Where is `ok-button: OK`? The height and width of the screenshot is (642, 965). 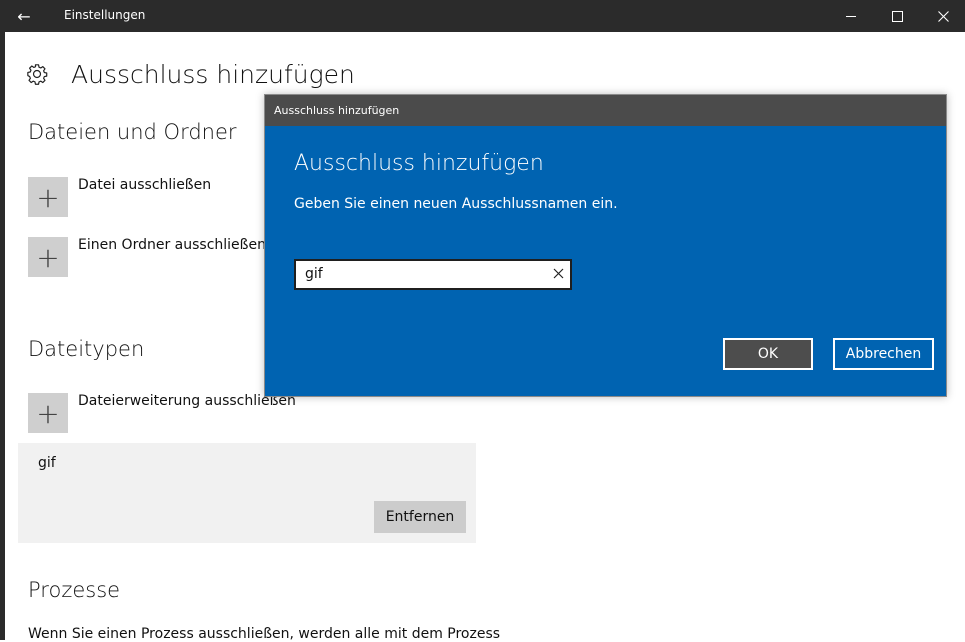
ok-button: OK is located at coordinates (768, 354).